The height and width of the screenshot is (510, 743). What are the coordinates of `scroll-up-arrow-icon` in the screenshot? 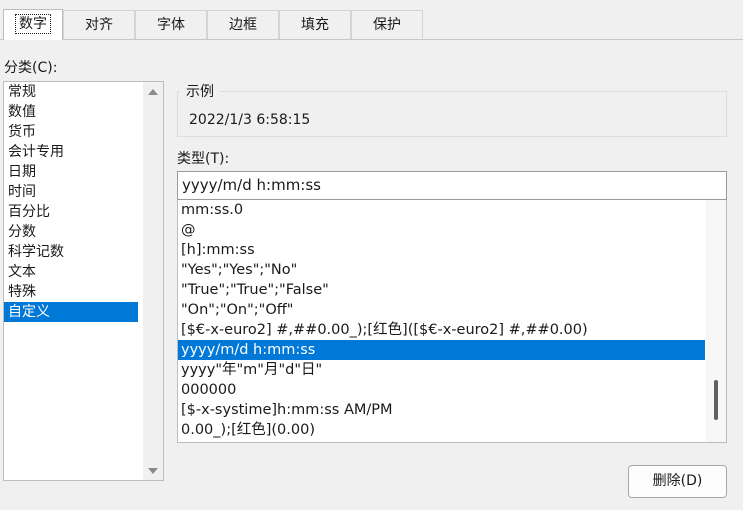 It's located at (153, 92).